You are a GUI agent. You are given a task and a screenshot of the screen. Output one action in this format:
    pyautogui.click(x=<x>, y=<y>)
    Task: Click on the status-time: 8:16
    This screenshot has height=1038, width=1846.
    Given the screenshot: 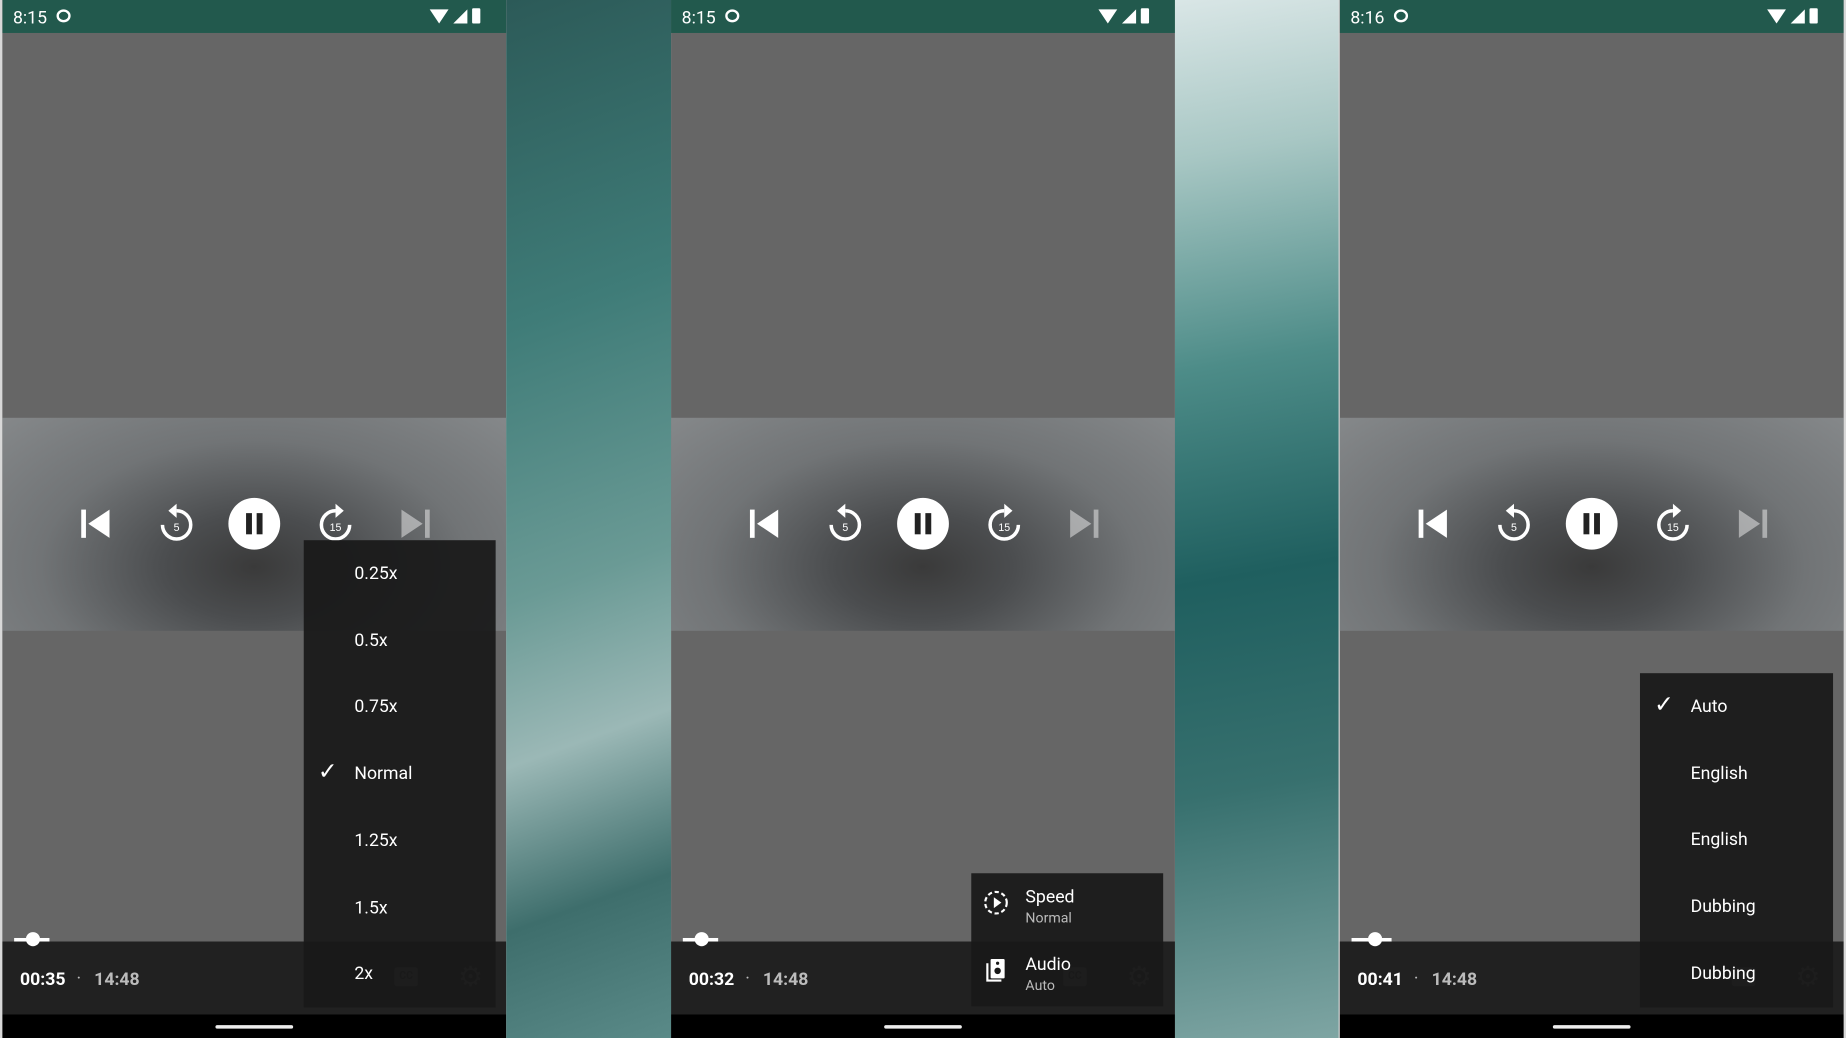 What is the action you would take?
    pyautogui.click(x=1367, y=18)
    